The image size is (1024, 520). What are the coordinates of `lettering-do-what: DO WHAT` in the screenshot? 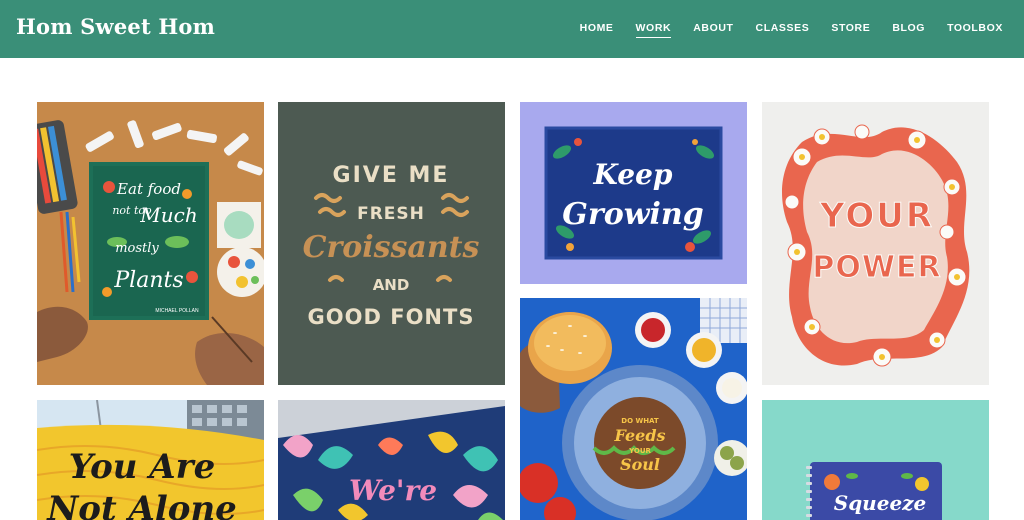 It's located at (640, 421).